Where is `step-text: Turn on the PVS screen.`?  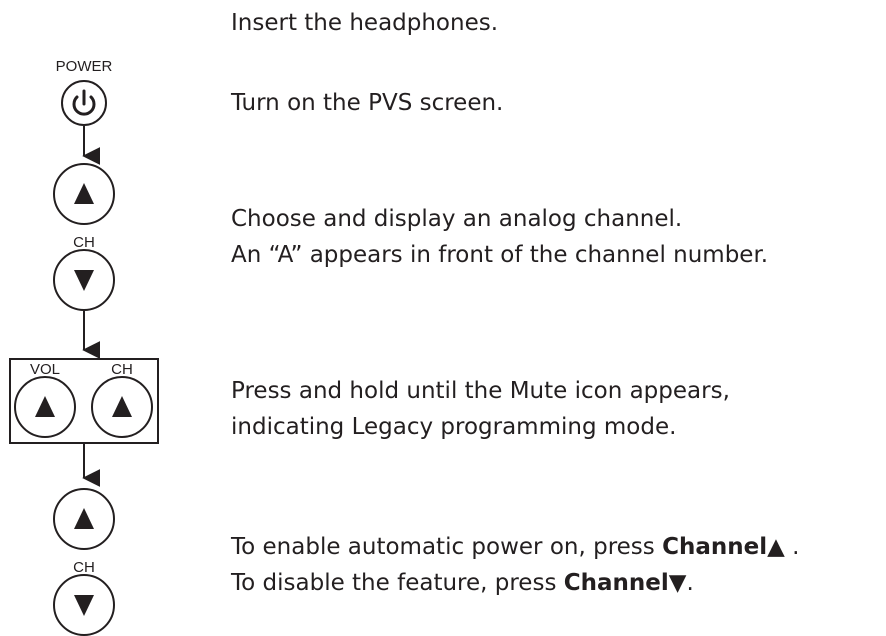
step-text: Turn on the PVS screen. is located at coordinates (367, 103).